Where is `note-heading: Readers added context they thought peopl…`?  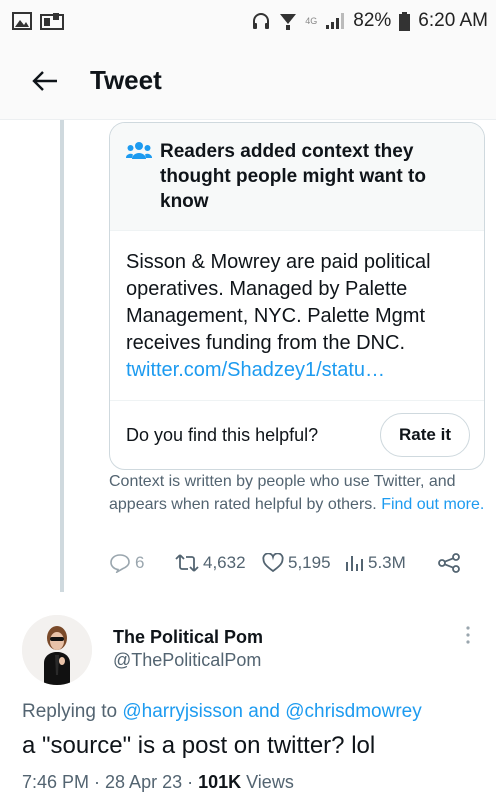 note-heading: Readers added context they thought peopl… is located at coordinates (293, 176).